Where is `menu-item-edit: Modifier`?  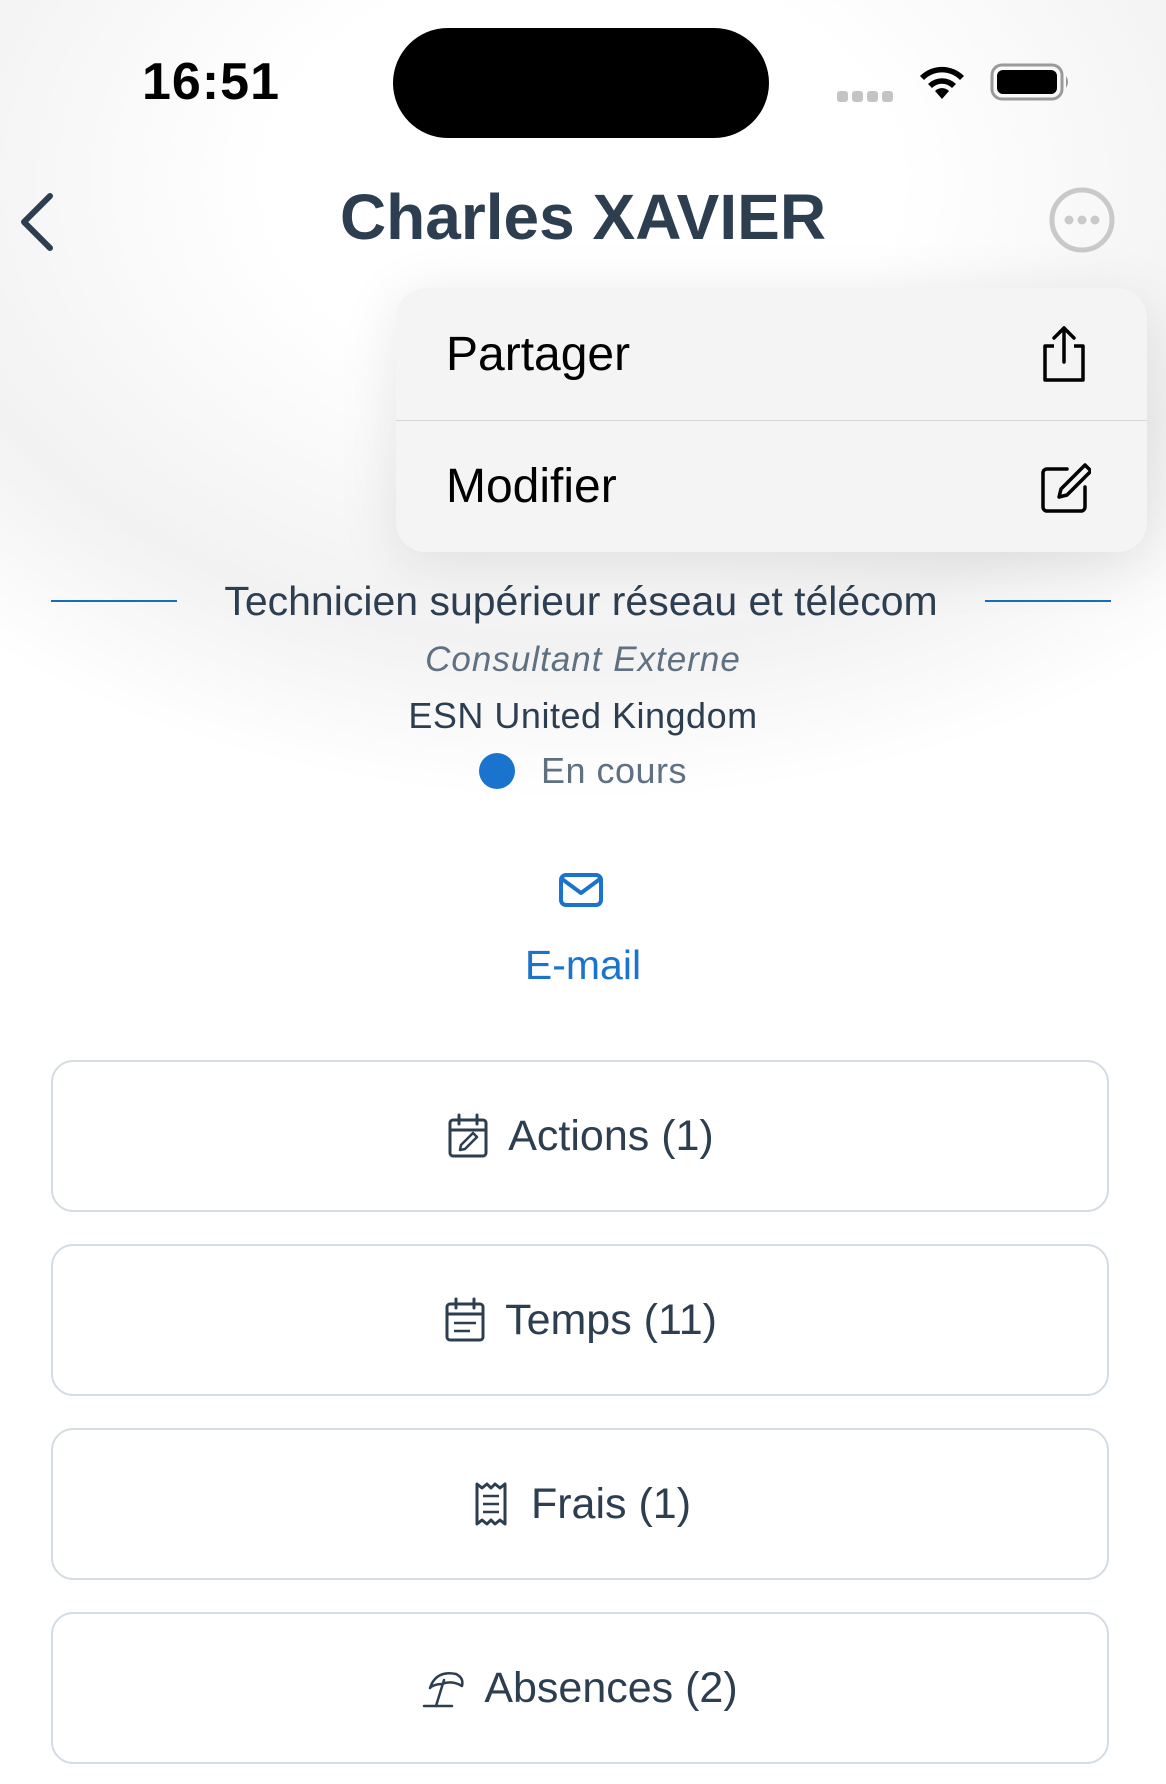 menu-item-edit: Modifier is located at coordinates (771, 486).